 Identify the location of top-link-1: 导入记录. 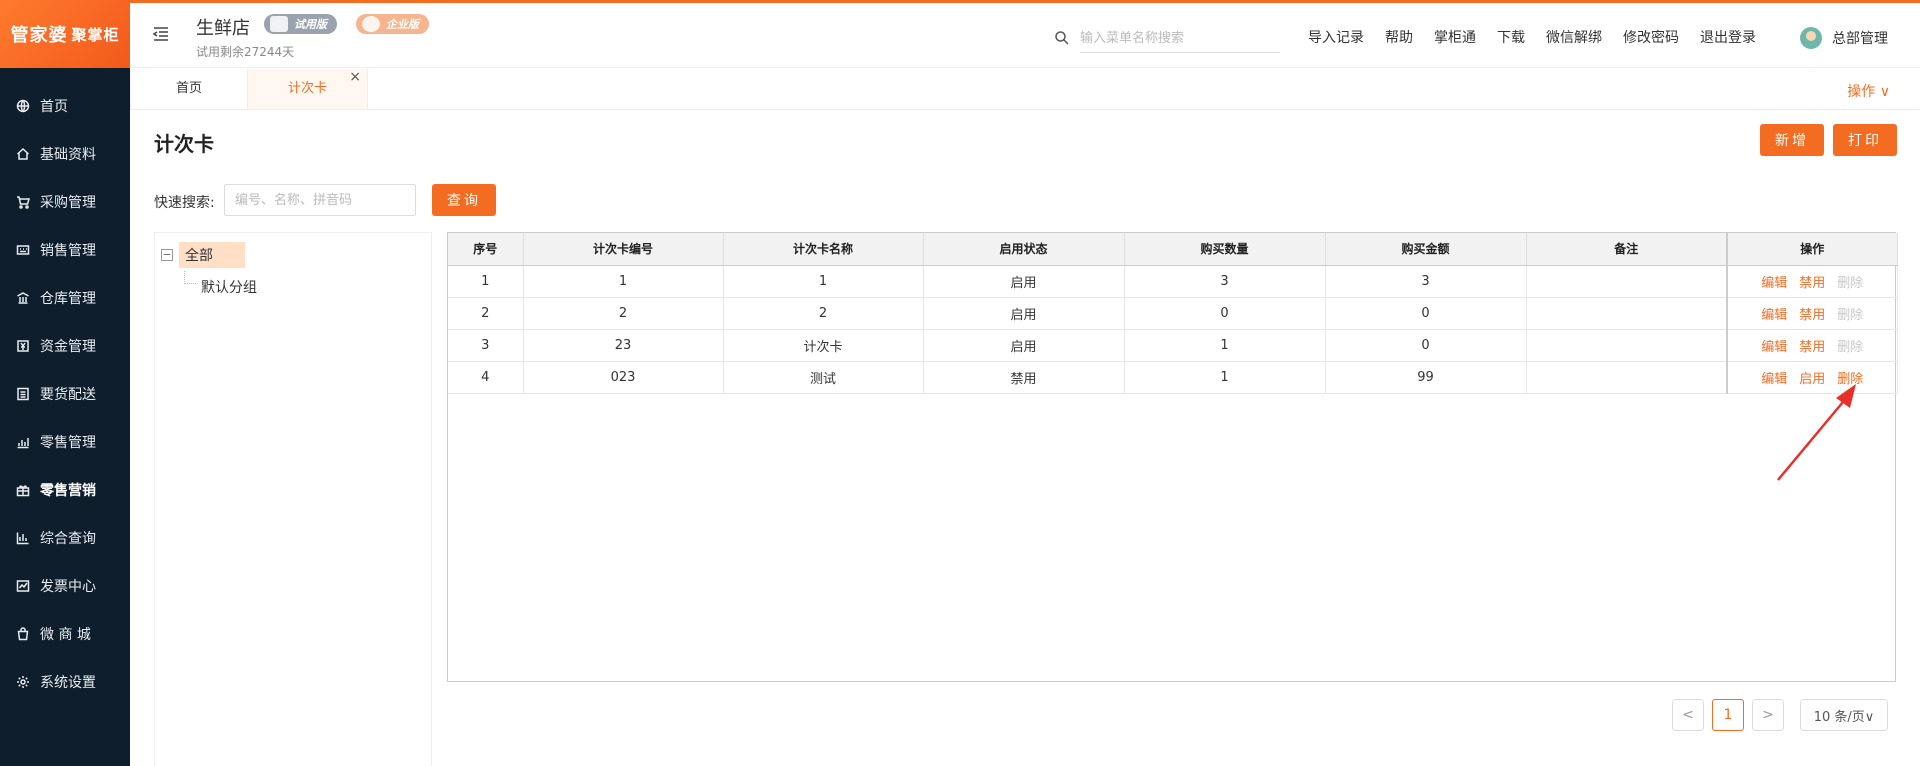
(1336, 37).